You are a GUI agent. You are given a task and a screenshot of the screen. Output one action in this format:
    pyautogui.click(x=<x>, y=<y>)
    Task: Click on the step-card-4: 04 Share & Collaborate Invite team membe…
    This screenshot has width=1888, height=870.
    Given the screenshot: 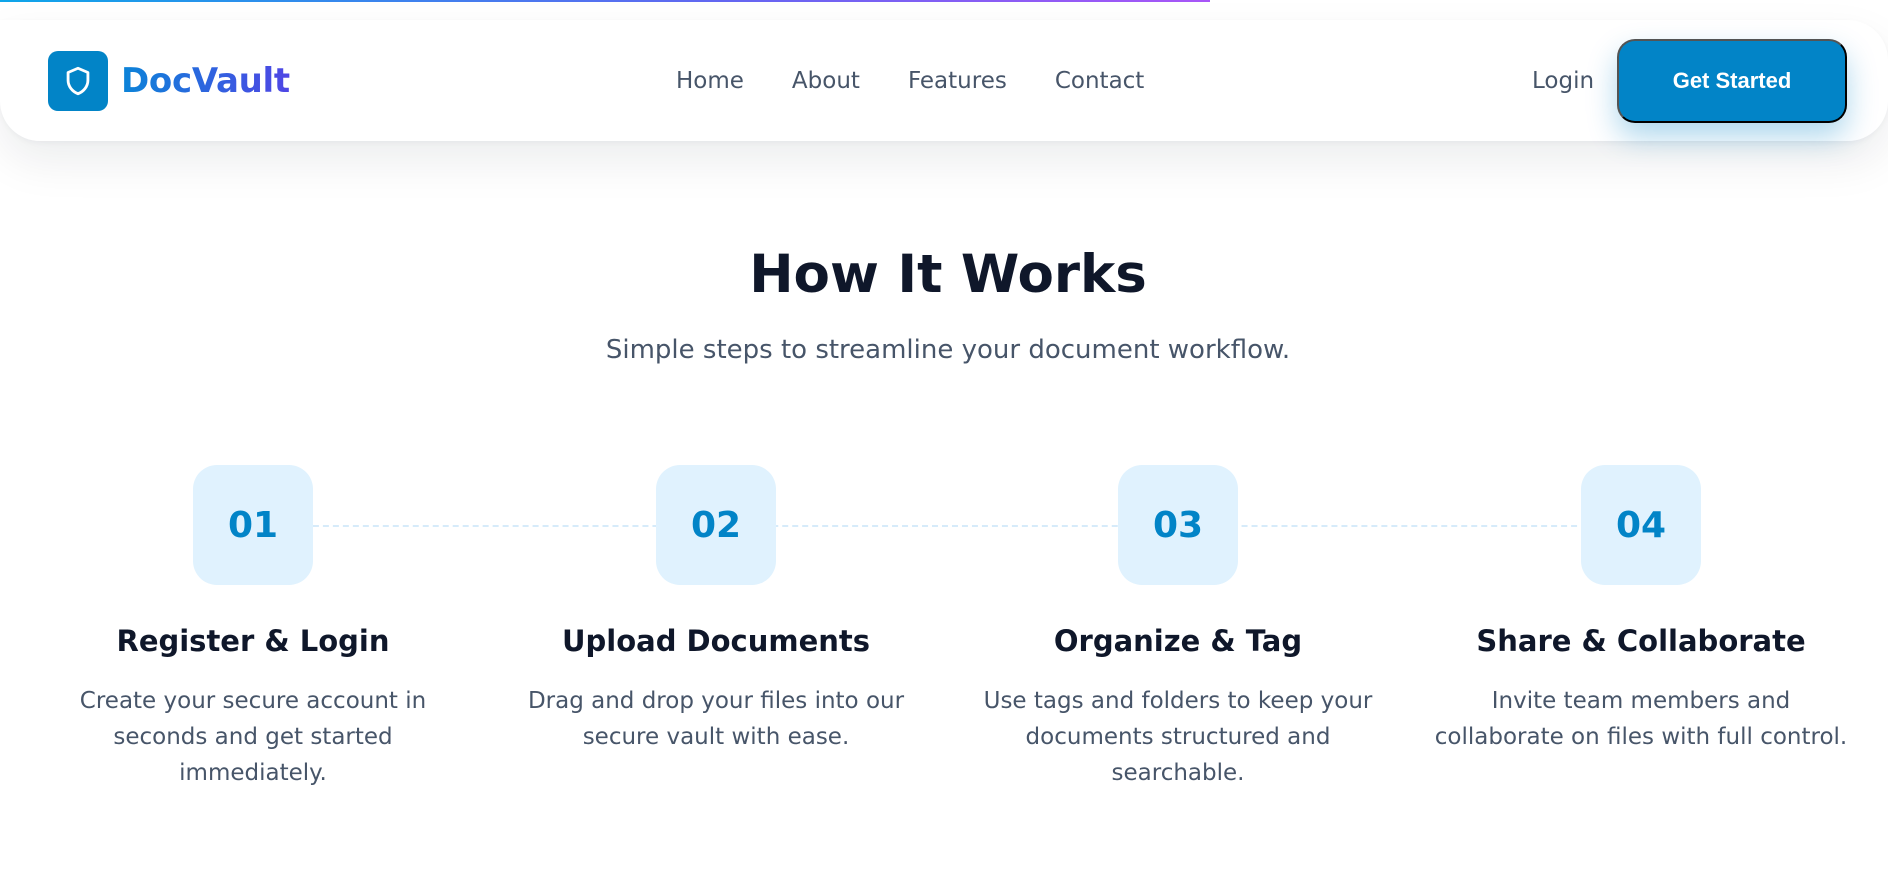 What is the action you would take?
    pyautogui.click(x=1641, y=610)
    